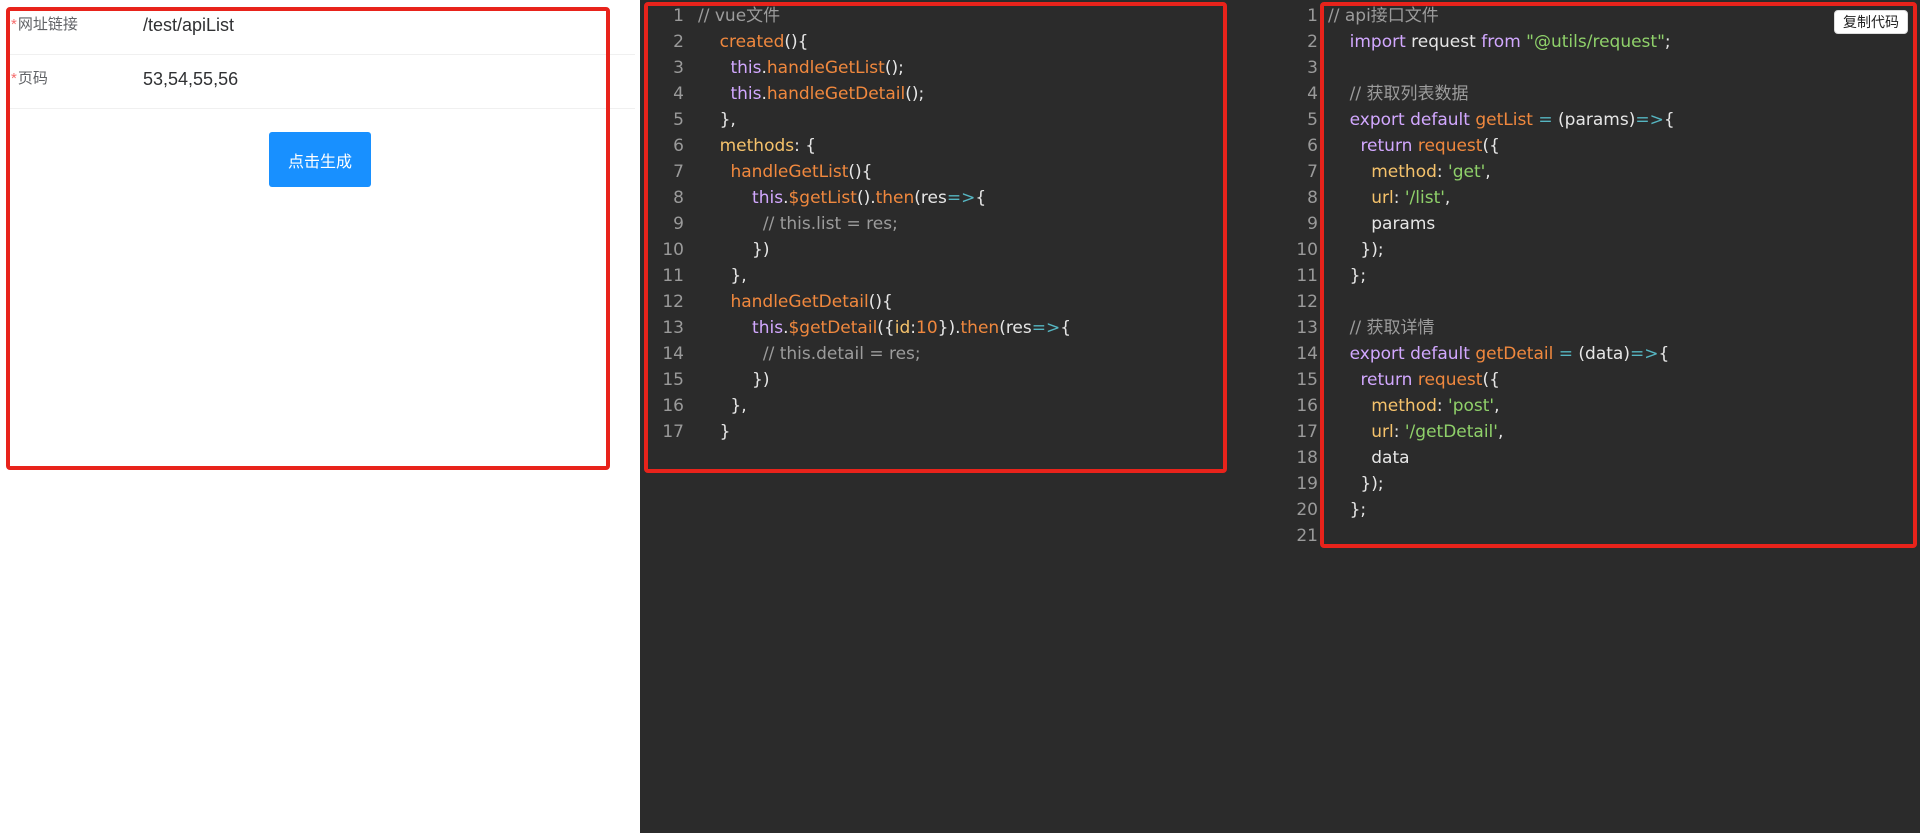 This screenshot has width=1920, height=833. I want to click on line-number: 12, so click(1307, 302).